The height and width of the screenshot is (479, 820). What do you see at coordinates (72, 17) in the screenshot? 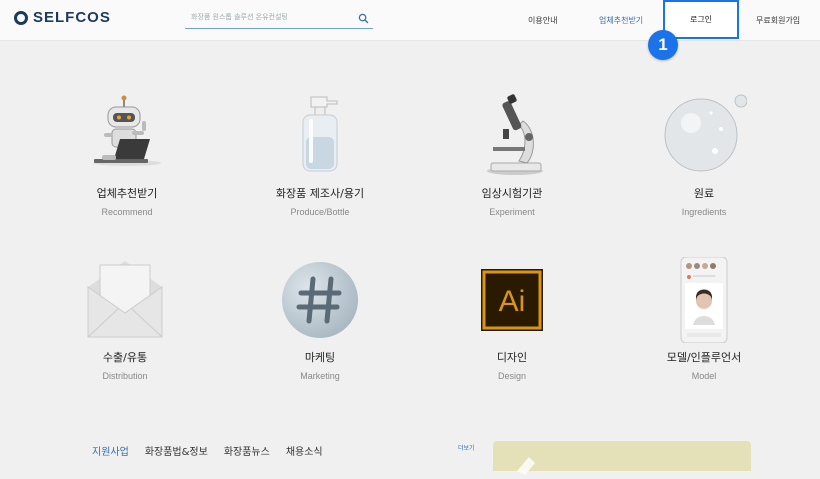
I see `logo-text: SELFCOS` at bounding box center [72, 17].